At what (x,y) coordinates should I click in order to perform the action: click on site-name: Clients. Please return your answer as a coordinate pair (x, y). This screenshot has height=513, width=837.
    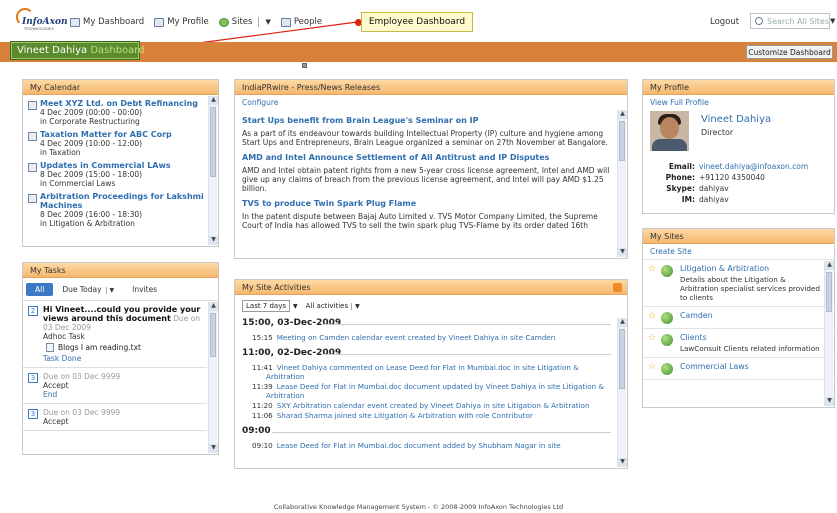
    Looking at the image, I should click on (750, 337).